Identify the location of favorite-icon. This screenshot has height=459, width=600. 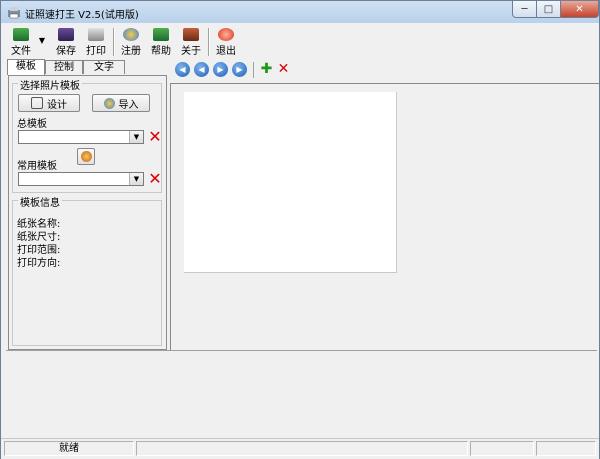
(86, 156).